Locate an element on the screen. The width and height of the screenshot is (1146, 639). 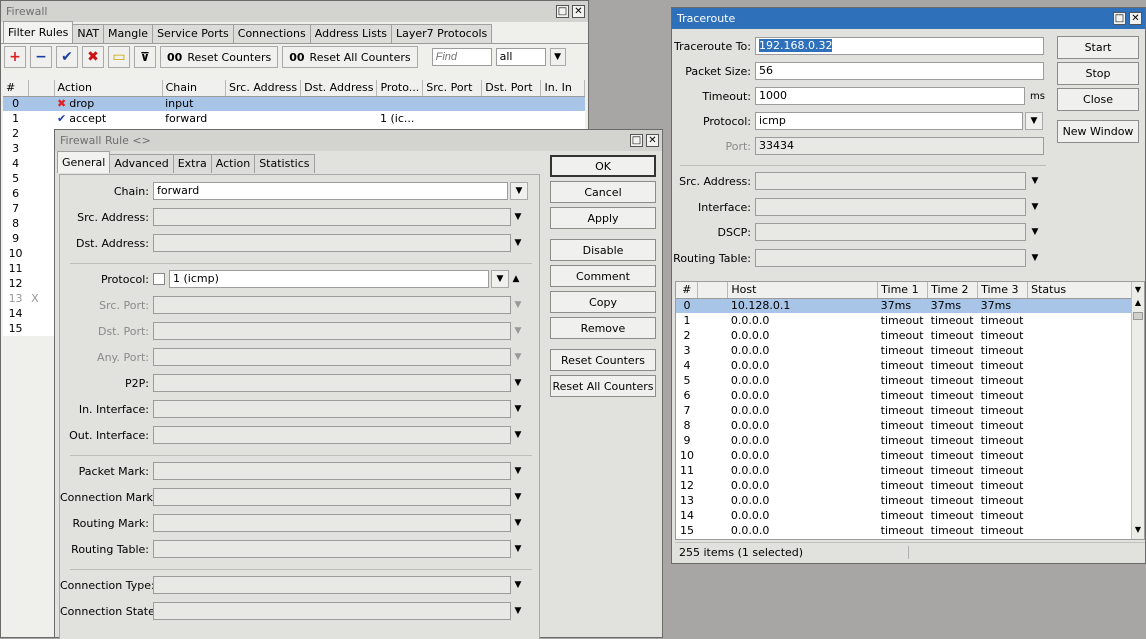
table-row: 10 0.0.0.0 timeout timeout timeout is located at coordinates (904, 455).